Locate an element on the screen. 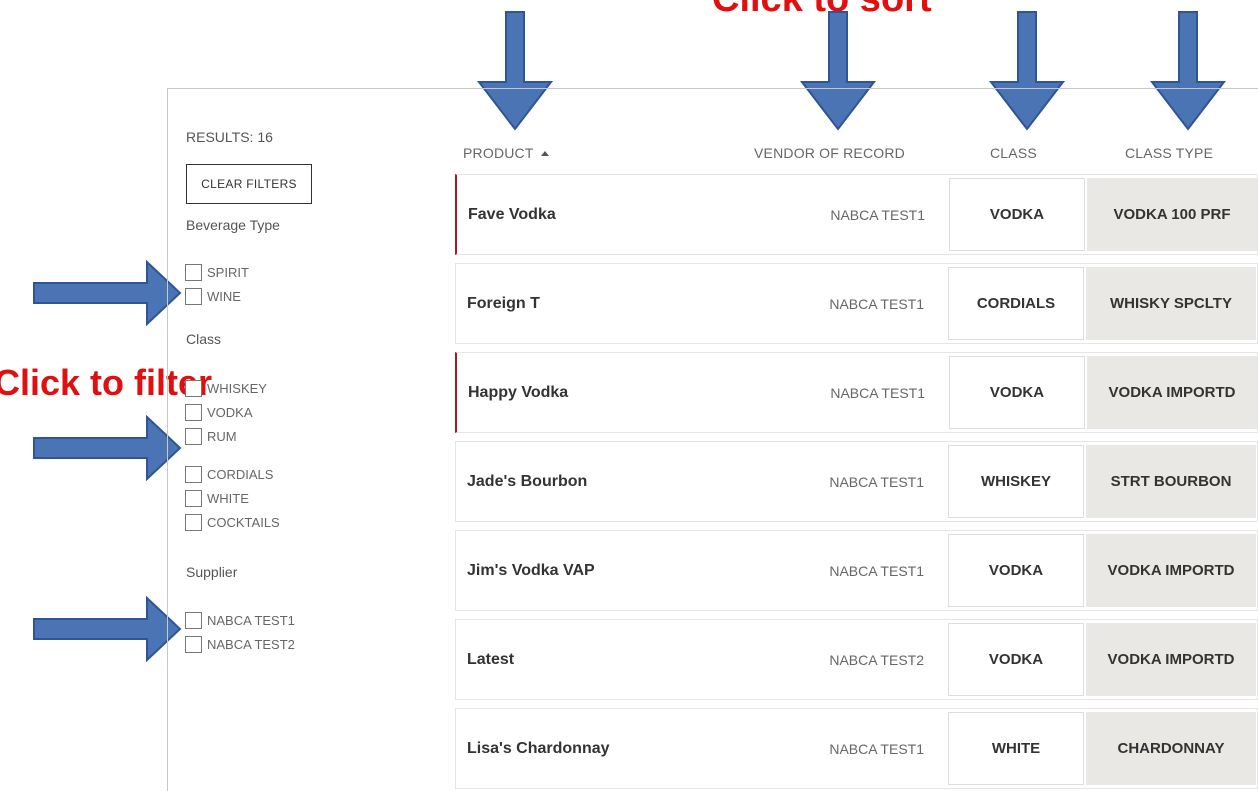 The height and width of the screenshot is (791, 1258). column-header-product: PRODUCT is located at coordinates (506, 153).